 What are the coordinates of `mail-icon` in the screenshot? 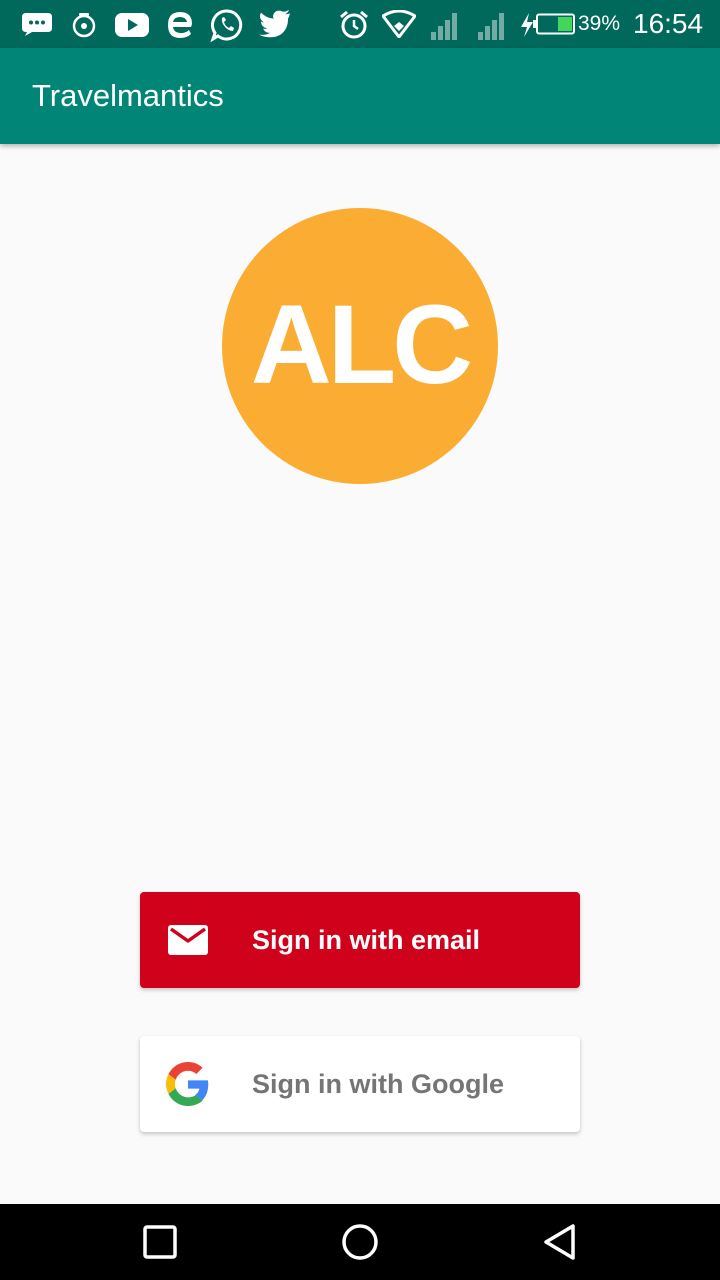 It's located at (188, 940).